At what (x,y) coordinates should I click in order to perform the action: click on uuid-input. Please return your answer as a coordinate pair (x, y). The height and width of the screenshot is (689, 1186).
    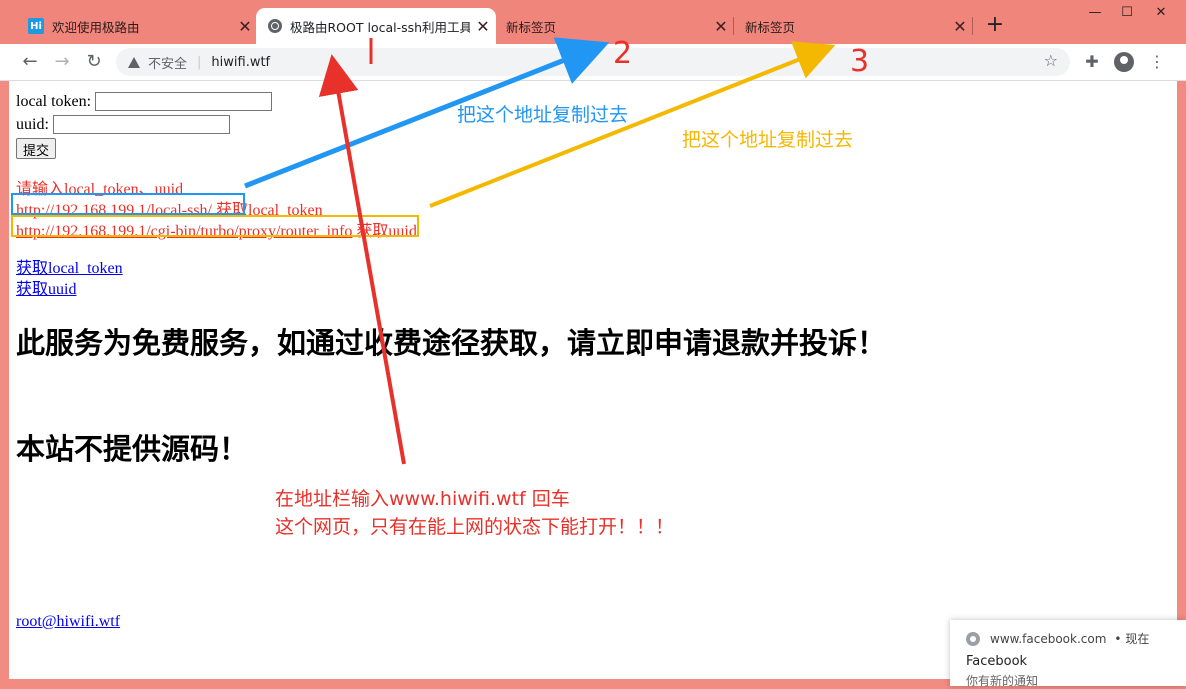
    Looking at the image, I should click on (141, 124).